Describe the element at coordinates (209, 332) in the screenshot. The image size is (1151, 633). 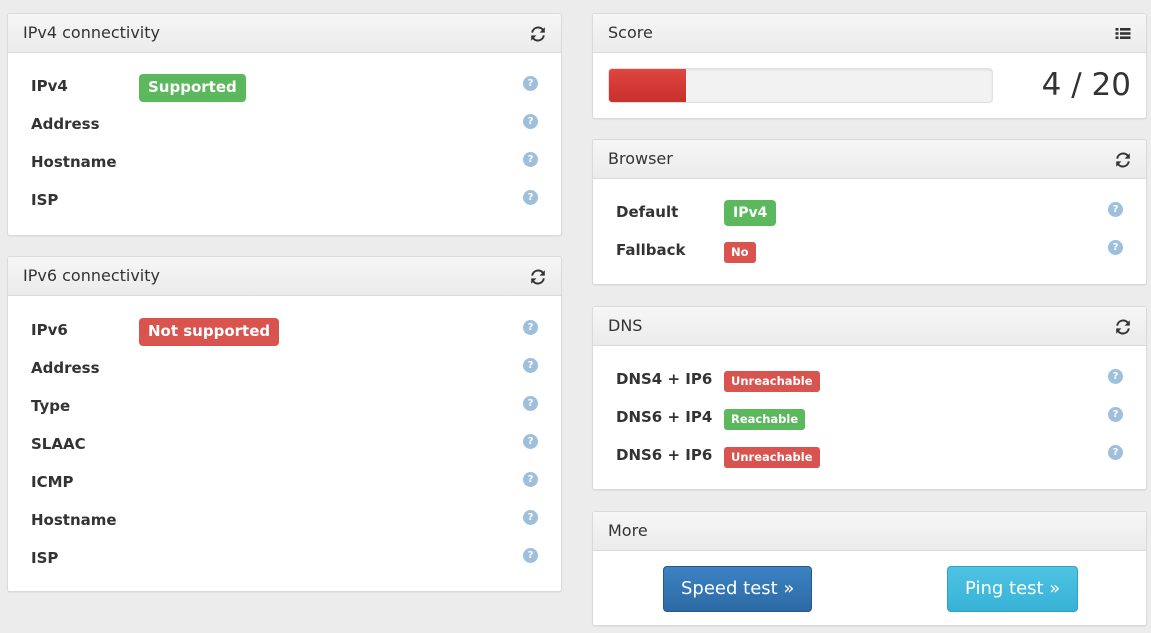
I see `ipv6-status-badge: Not supported` at that location.